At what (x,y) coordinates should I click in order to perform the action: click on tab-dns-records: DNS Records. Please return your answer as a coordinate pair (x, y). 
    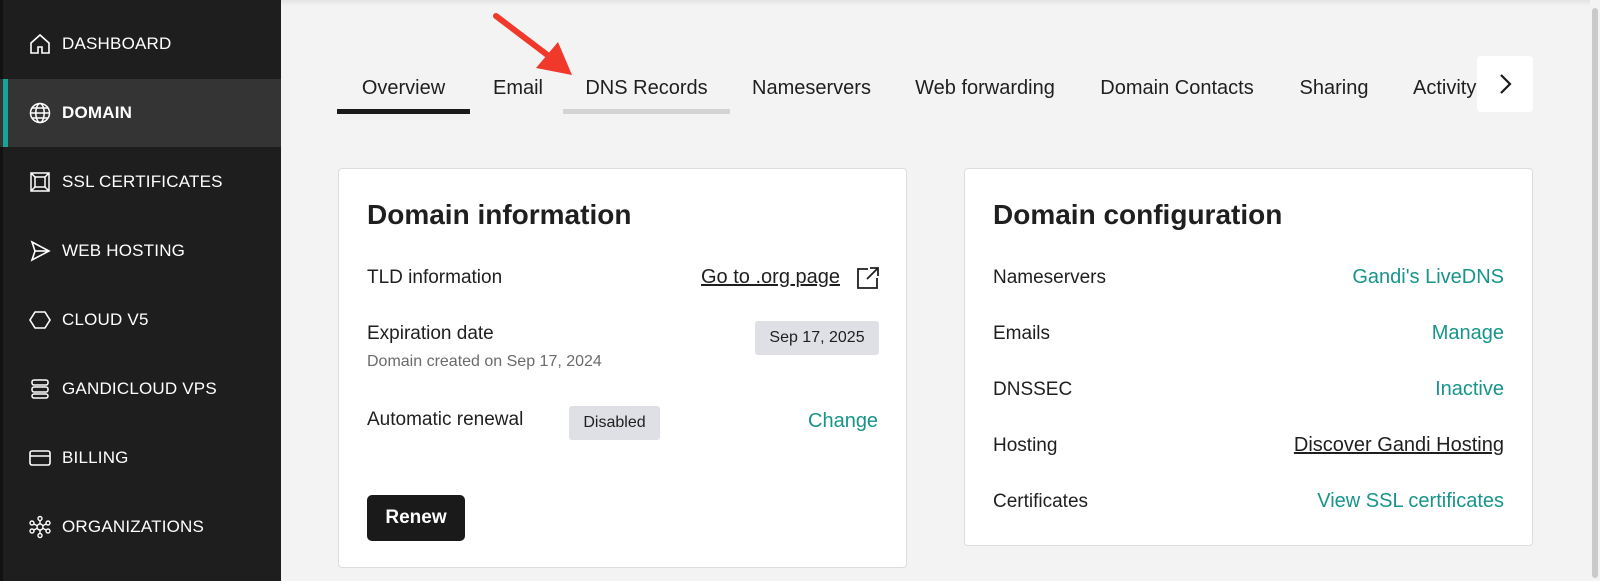
    Looking at the image, I should click on (646, 88).